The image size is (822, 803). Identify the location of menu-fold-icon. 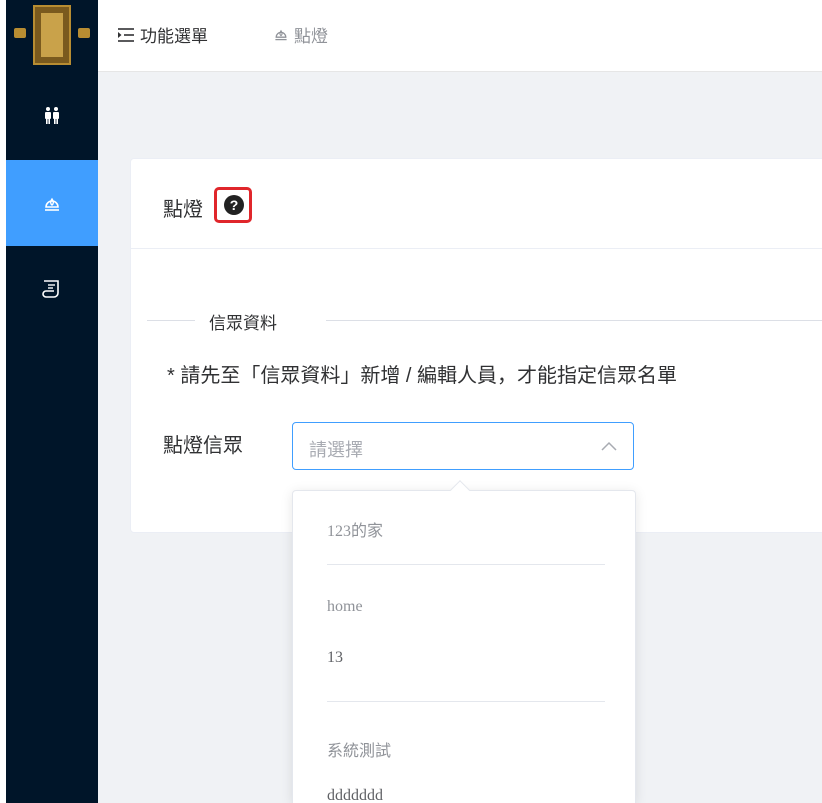
(126, 35).